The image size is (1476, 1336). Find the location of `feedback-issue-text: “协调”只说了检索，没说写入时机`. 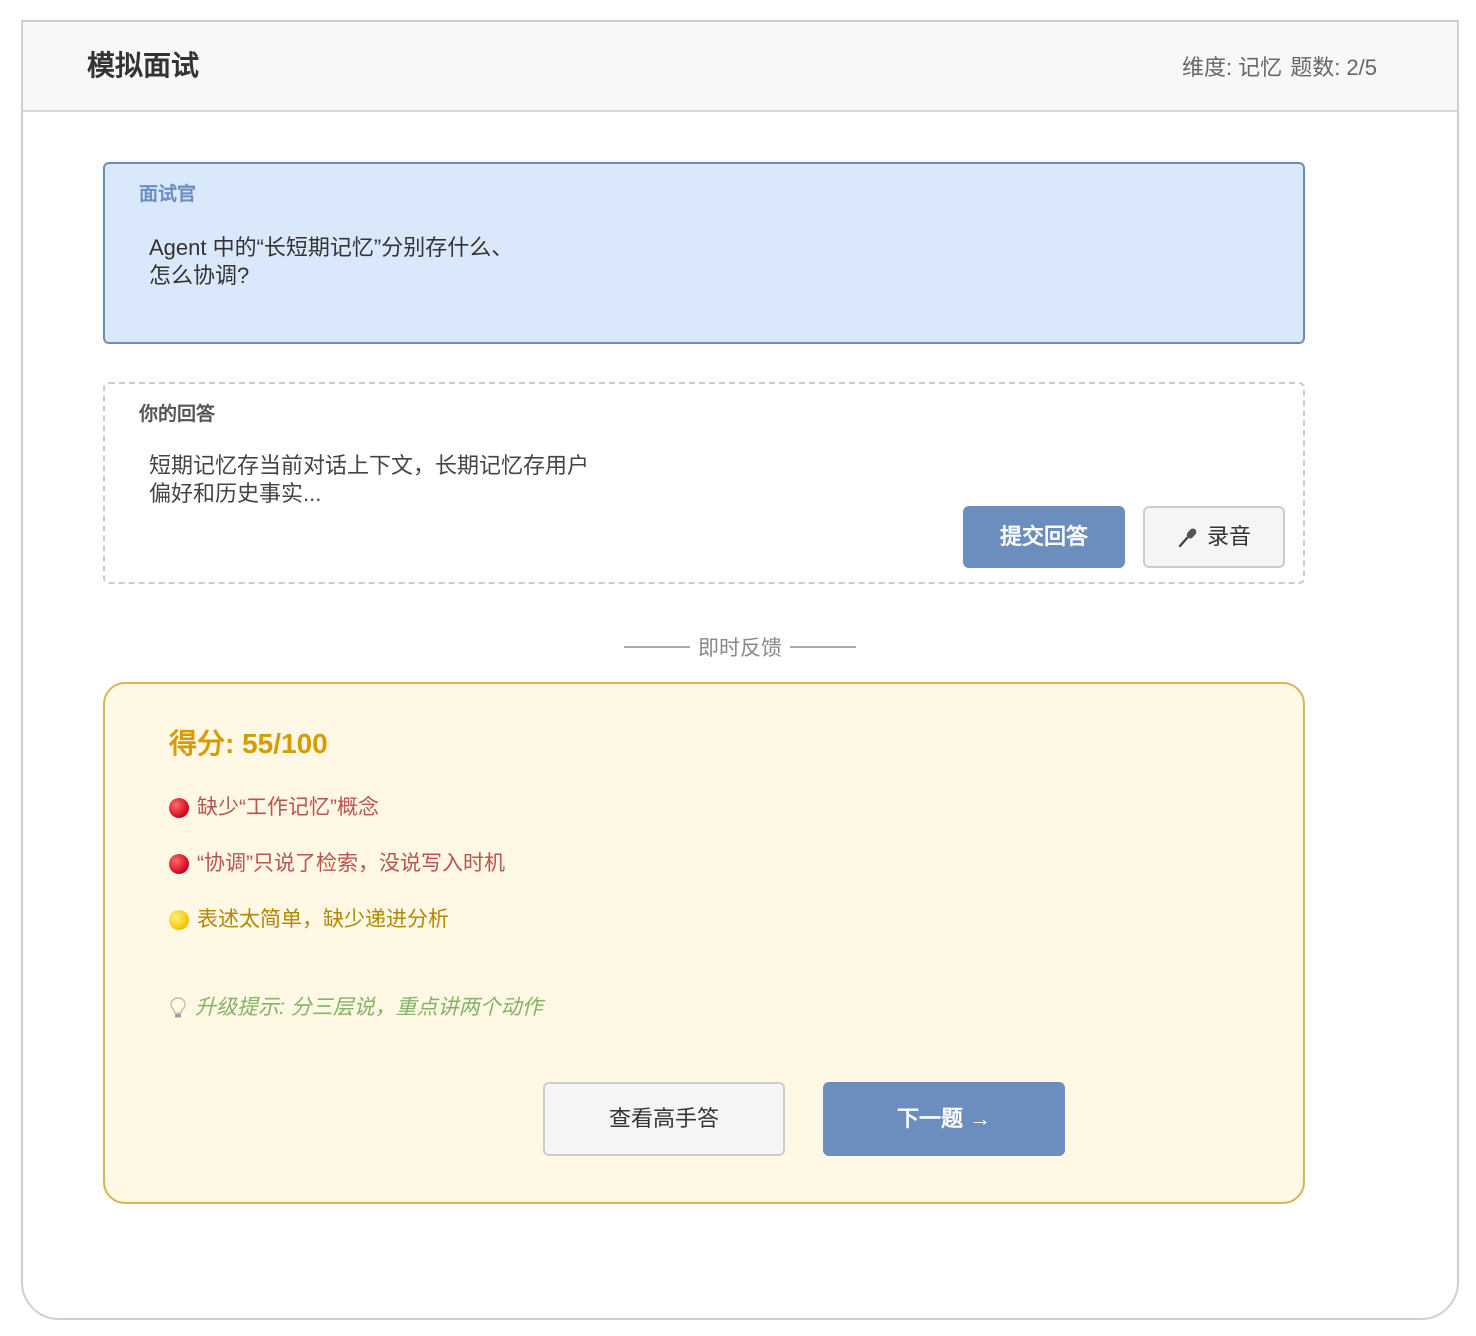

feedback-issue-text: “协调”只说了检索，没说写入时机 is located at coordinates (351, 863).